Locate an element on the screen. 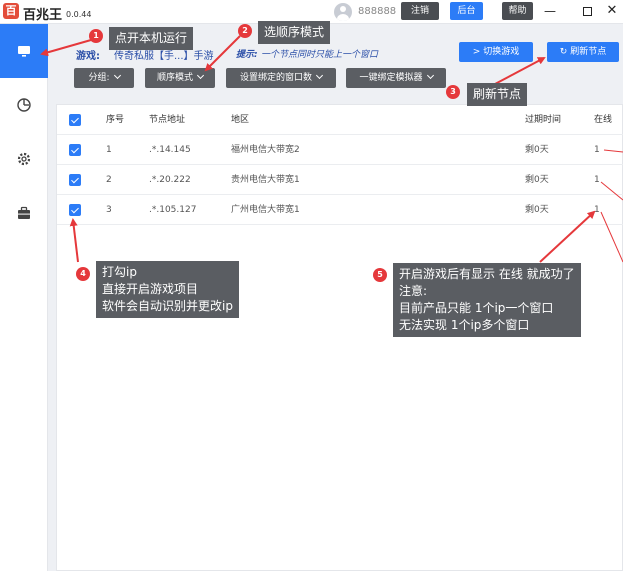  bind-emulator-label: 一键绑定模拟器 is located at coordinates (391, 78).